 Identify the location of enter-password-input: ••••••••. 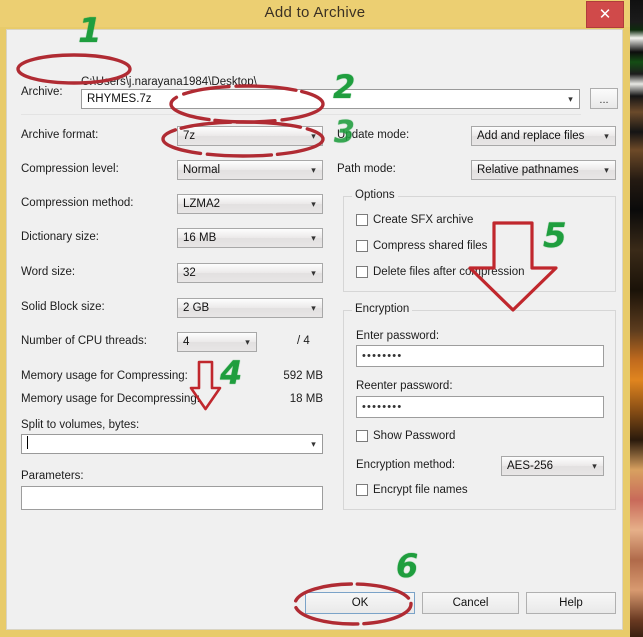
(480, 356).